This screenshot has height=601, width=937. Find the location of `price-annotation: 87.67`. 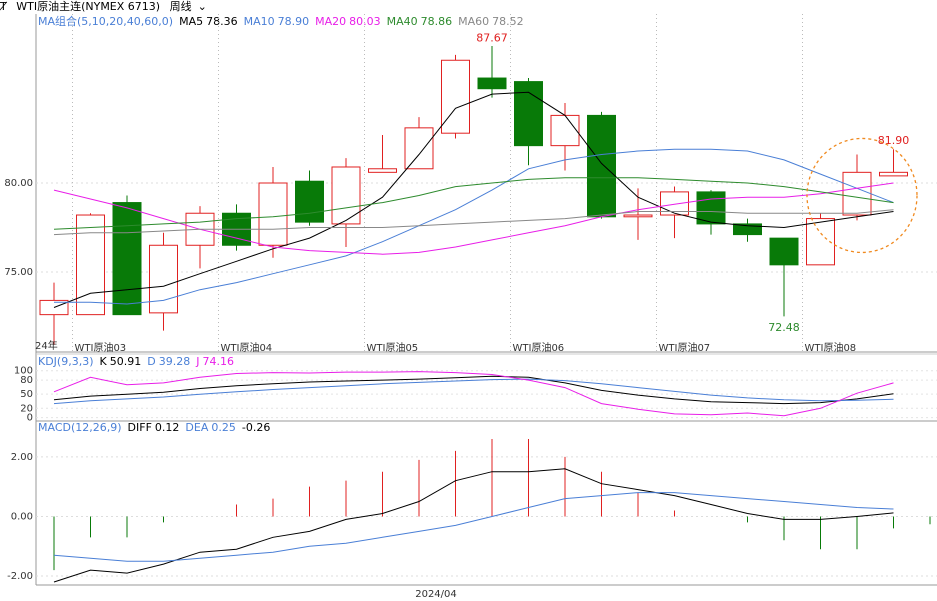

price-annotation: 87.67 is located at coordinates (492, 38).